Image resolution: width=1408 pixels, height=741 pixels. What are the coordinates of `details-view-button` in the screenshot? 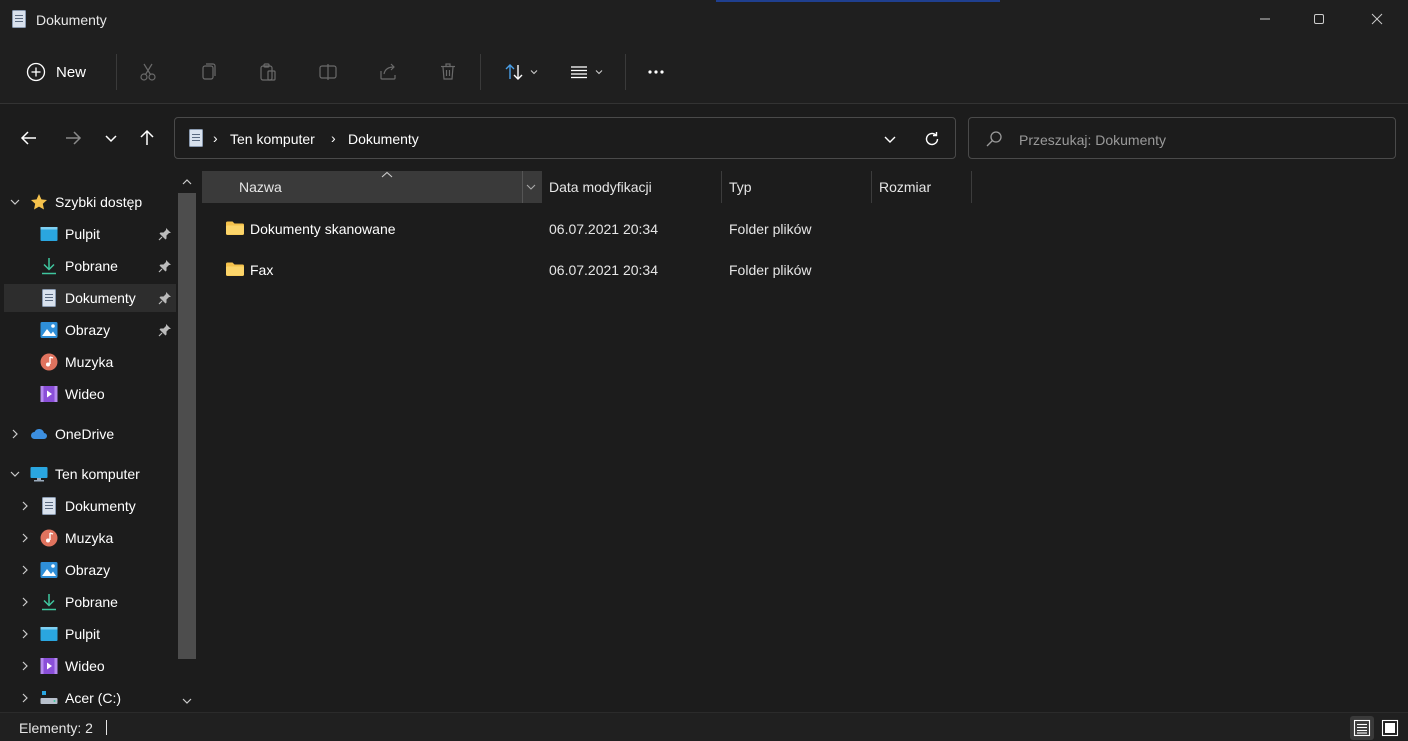 It's located at (1362, 728).